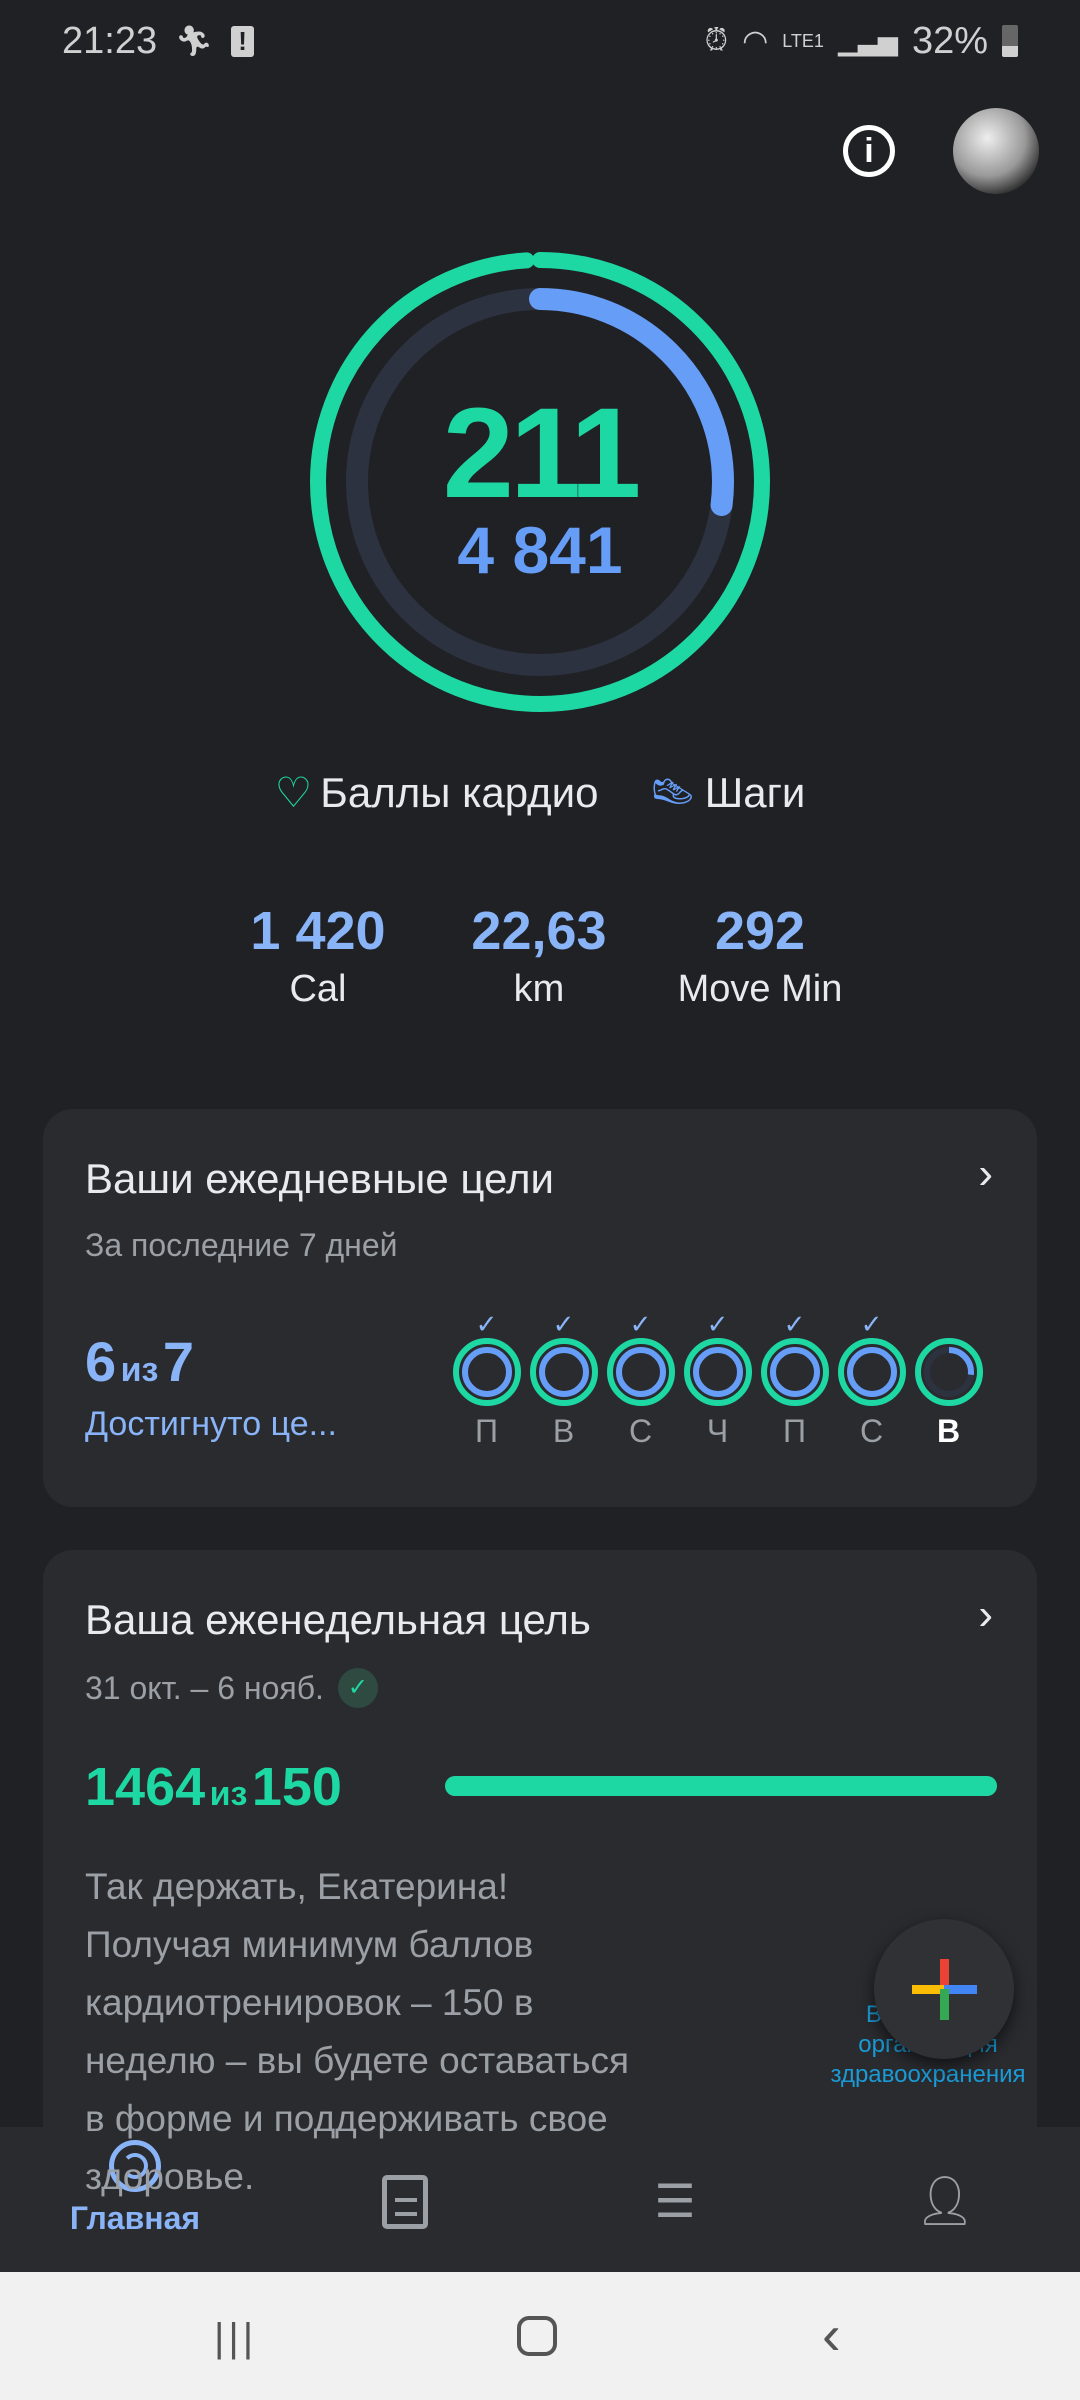  Describe the element at coordinates (293, 792) in the screenshot. I see `heart-icon: ♡` at that location.